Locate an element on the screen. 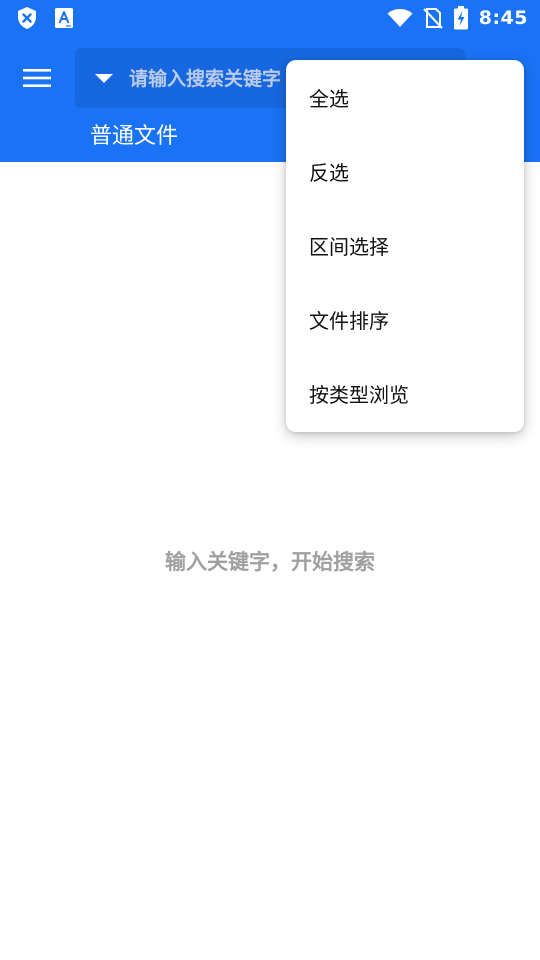 This screenshot has width=540, height=960. status-time: 8:45 is located at coordinates (503, 18).